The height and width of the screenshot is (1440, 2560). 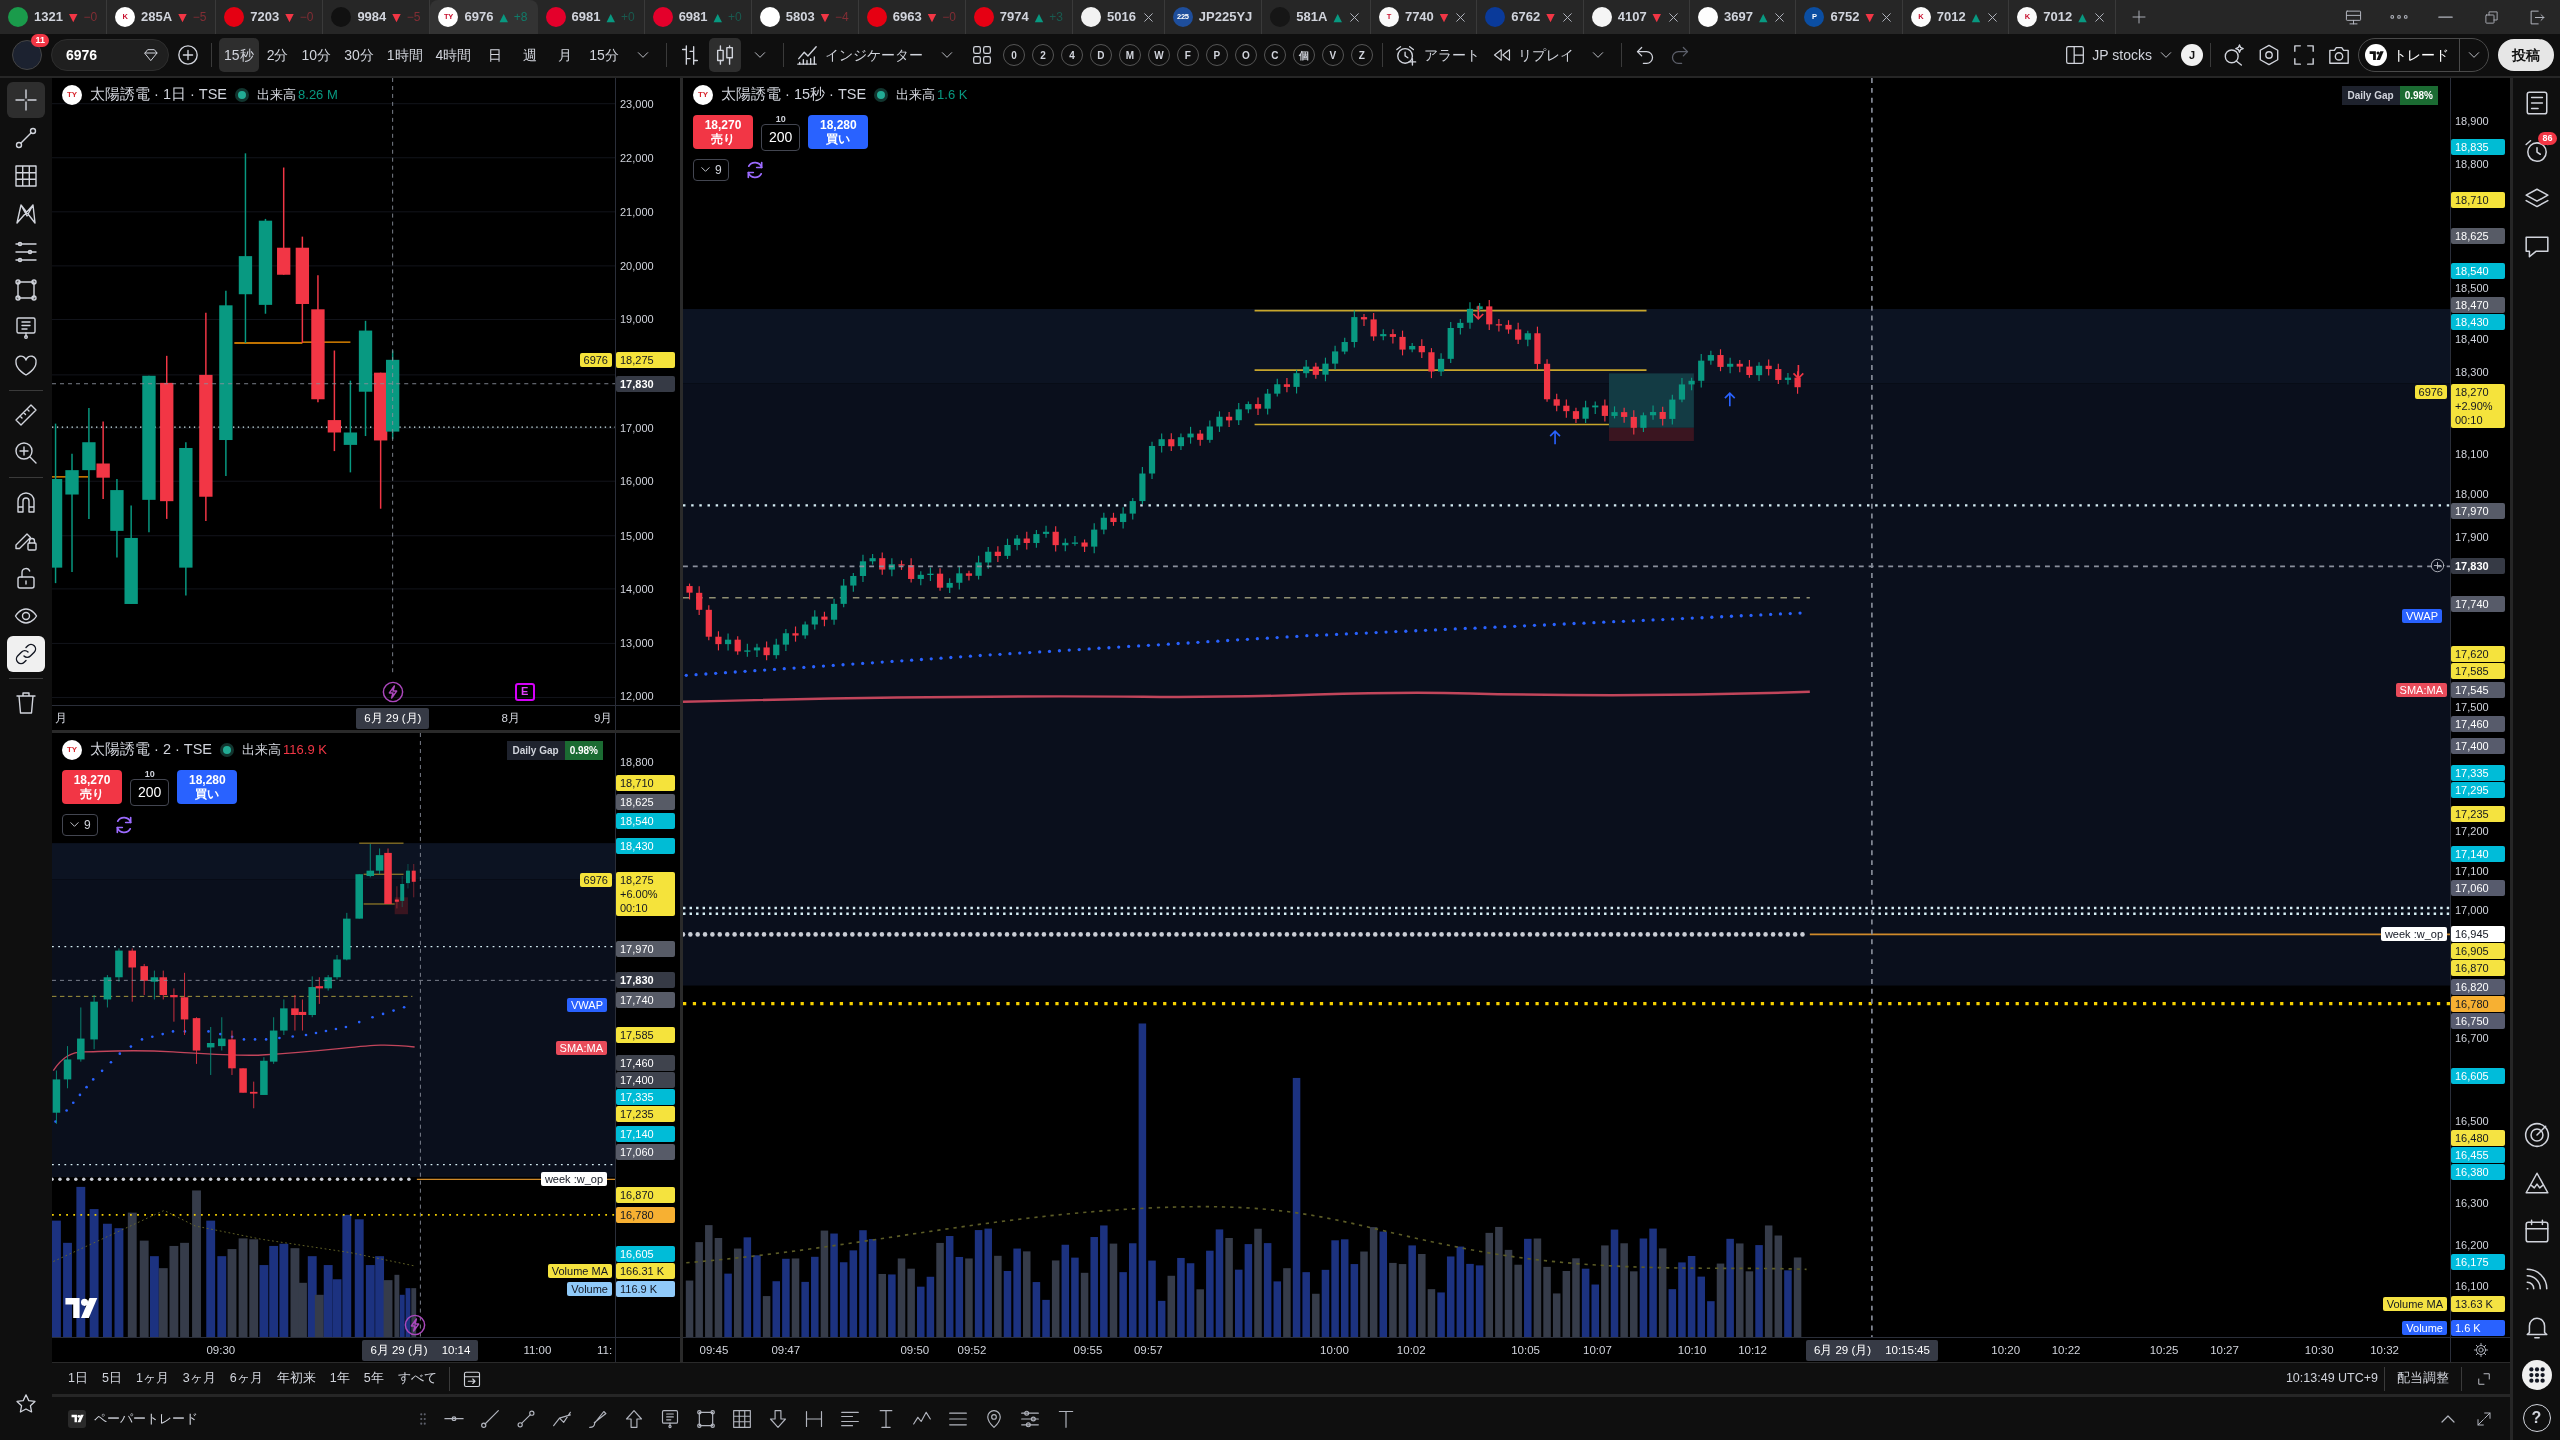 I want to click on price-label: 166.31 K, so click(x=645, y=1270).